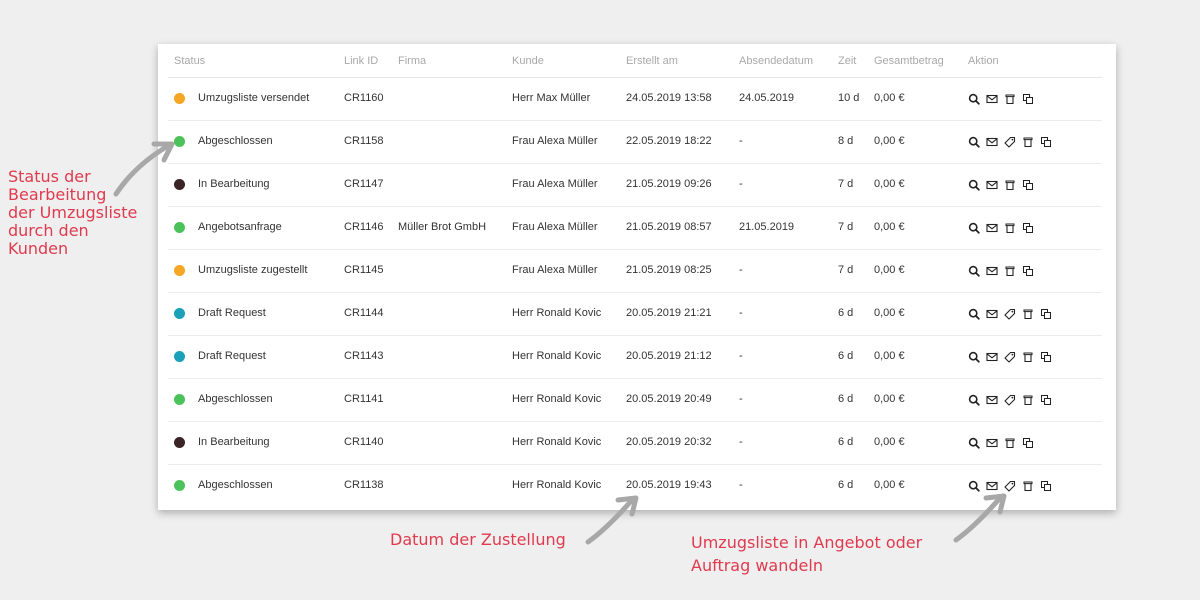 The image size is (1200, 600). I want to click on annotation-status-line: der Umzugsliste, so click(73, 212).